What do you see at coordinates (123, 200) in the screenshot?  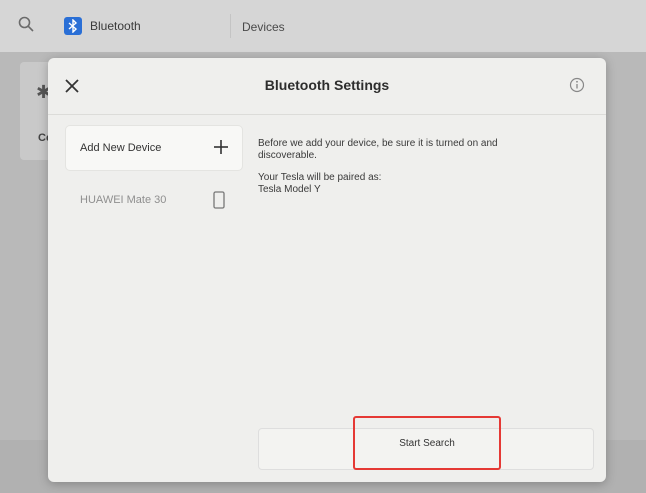 I see `device-item-label: HUAWEI Mate 30` at bounding box center [123, 200].